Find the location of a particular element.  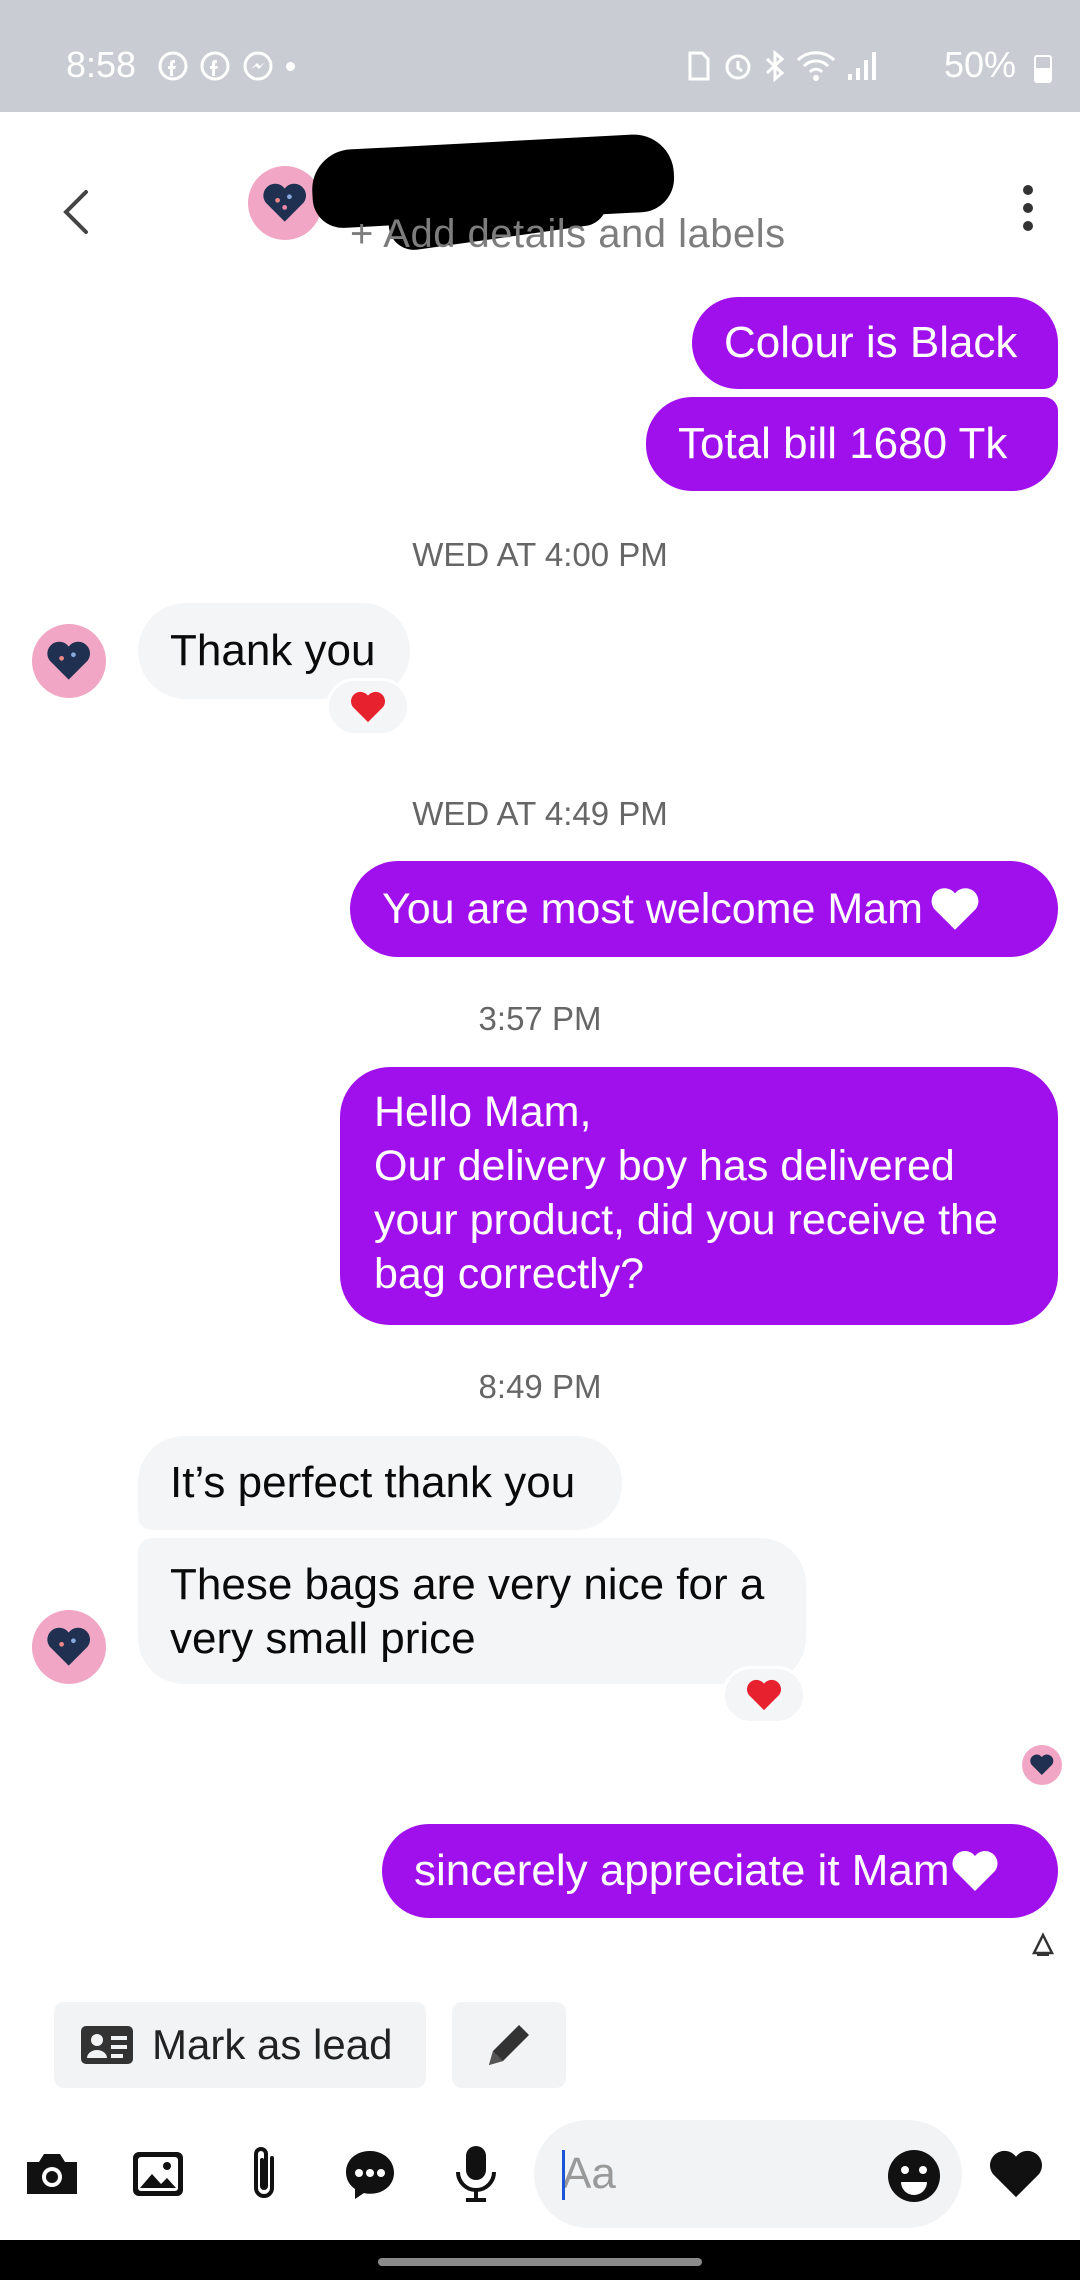

alarm-icon is located at coordinates (738, 67).